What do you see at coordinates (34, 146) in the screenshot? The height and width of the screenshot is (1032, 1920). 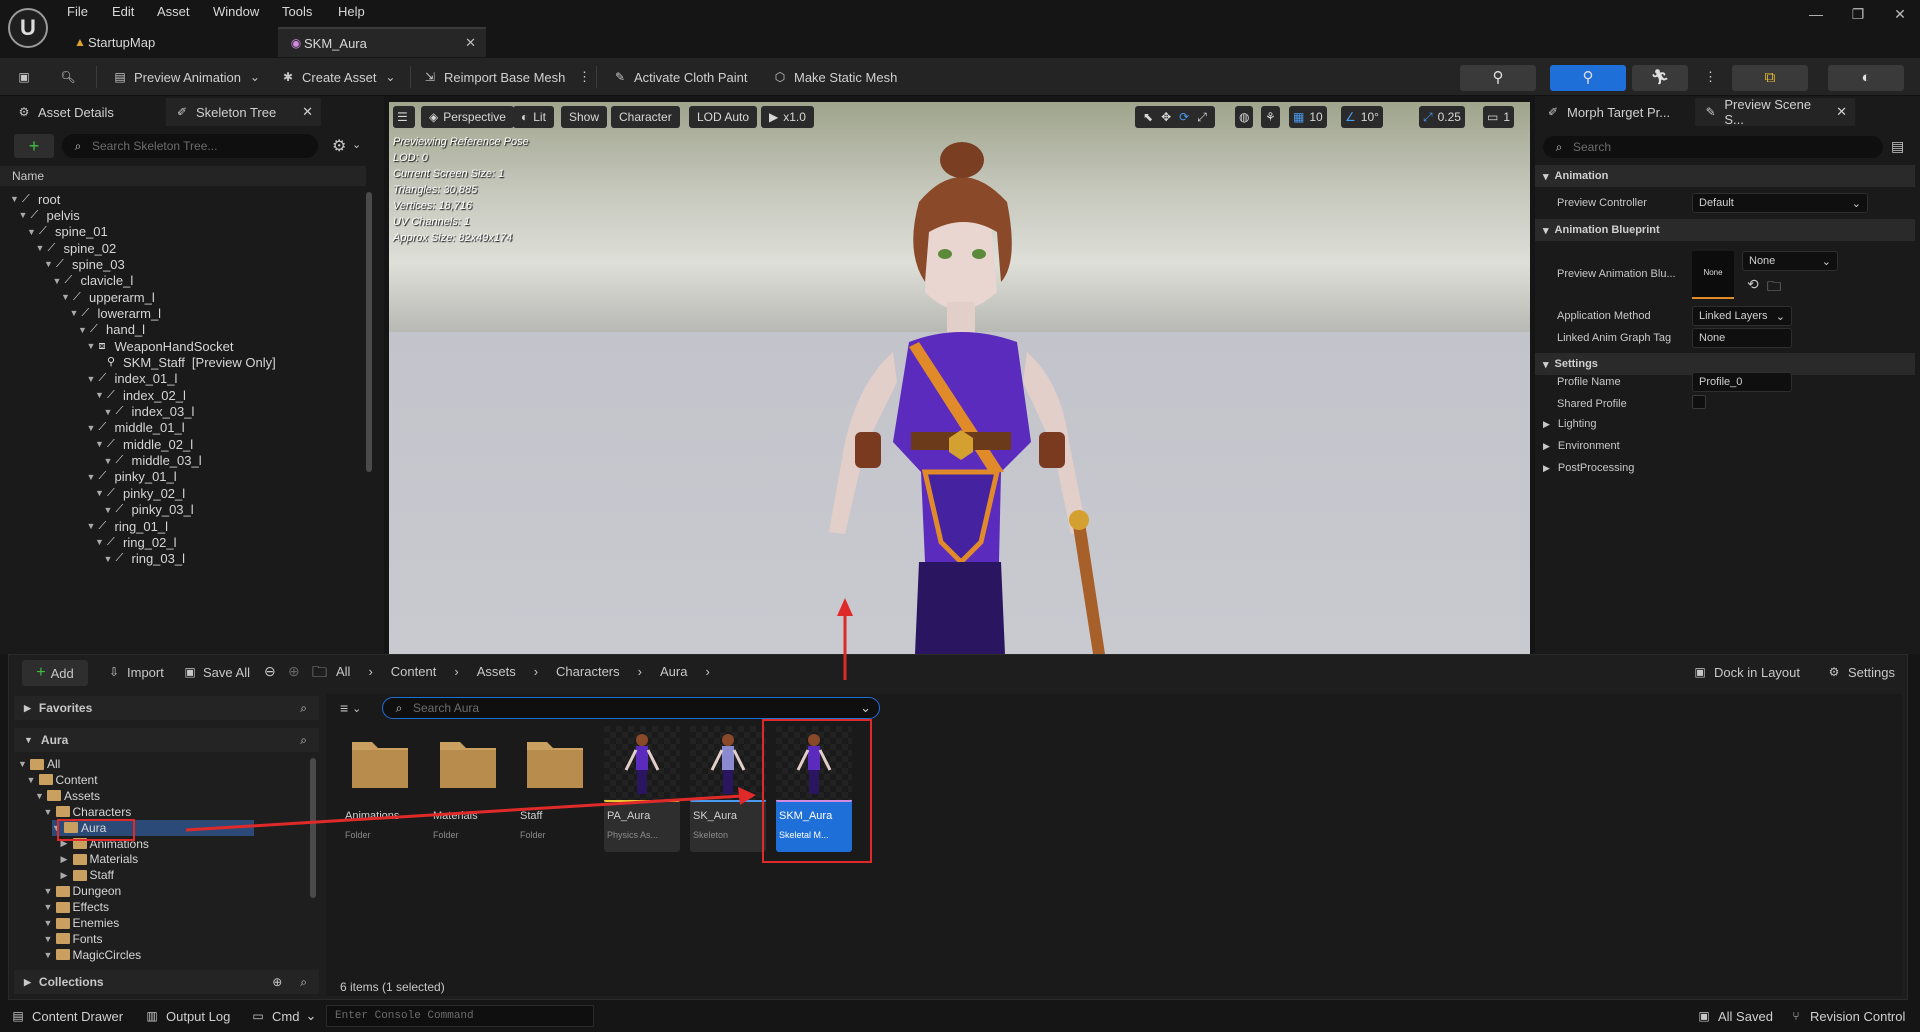 I see `add-bone-button: +` at bounding box center [34, 146].